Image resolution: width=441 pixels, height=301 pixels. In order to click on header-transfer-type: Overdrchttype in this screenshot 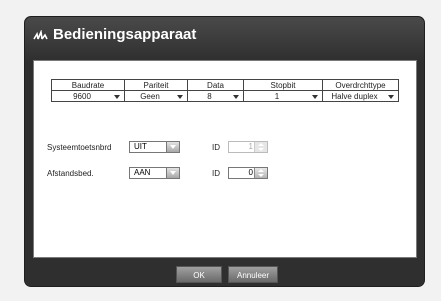, I will do `click(360, 85)`.